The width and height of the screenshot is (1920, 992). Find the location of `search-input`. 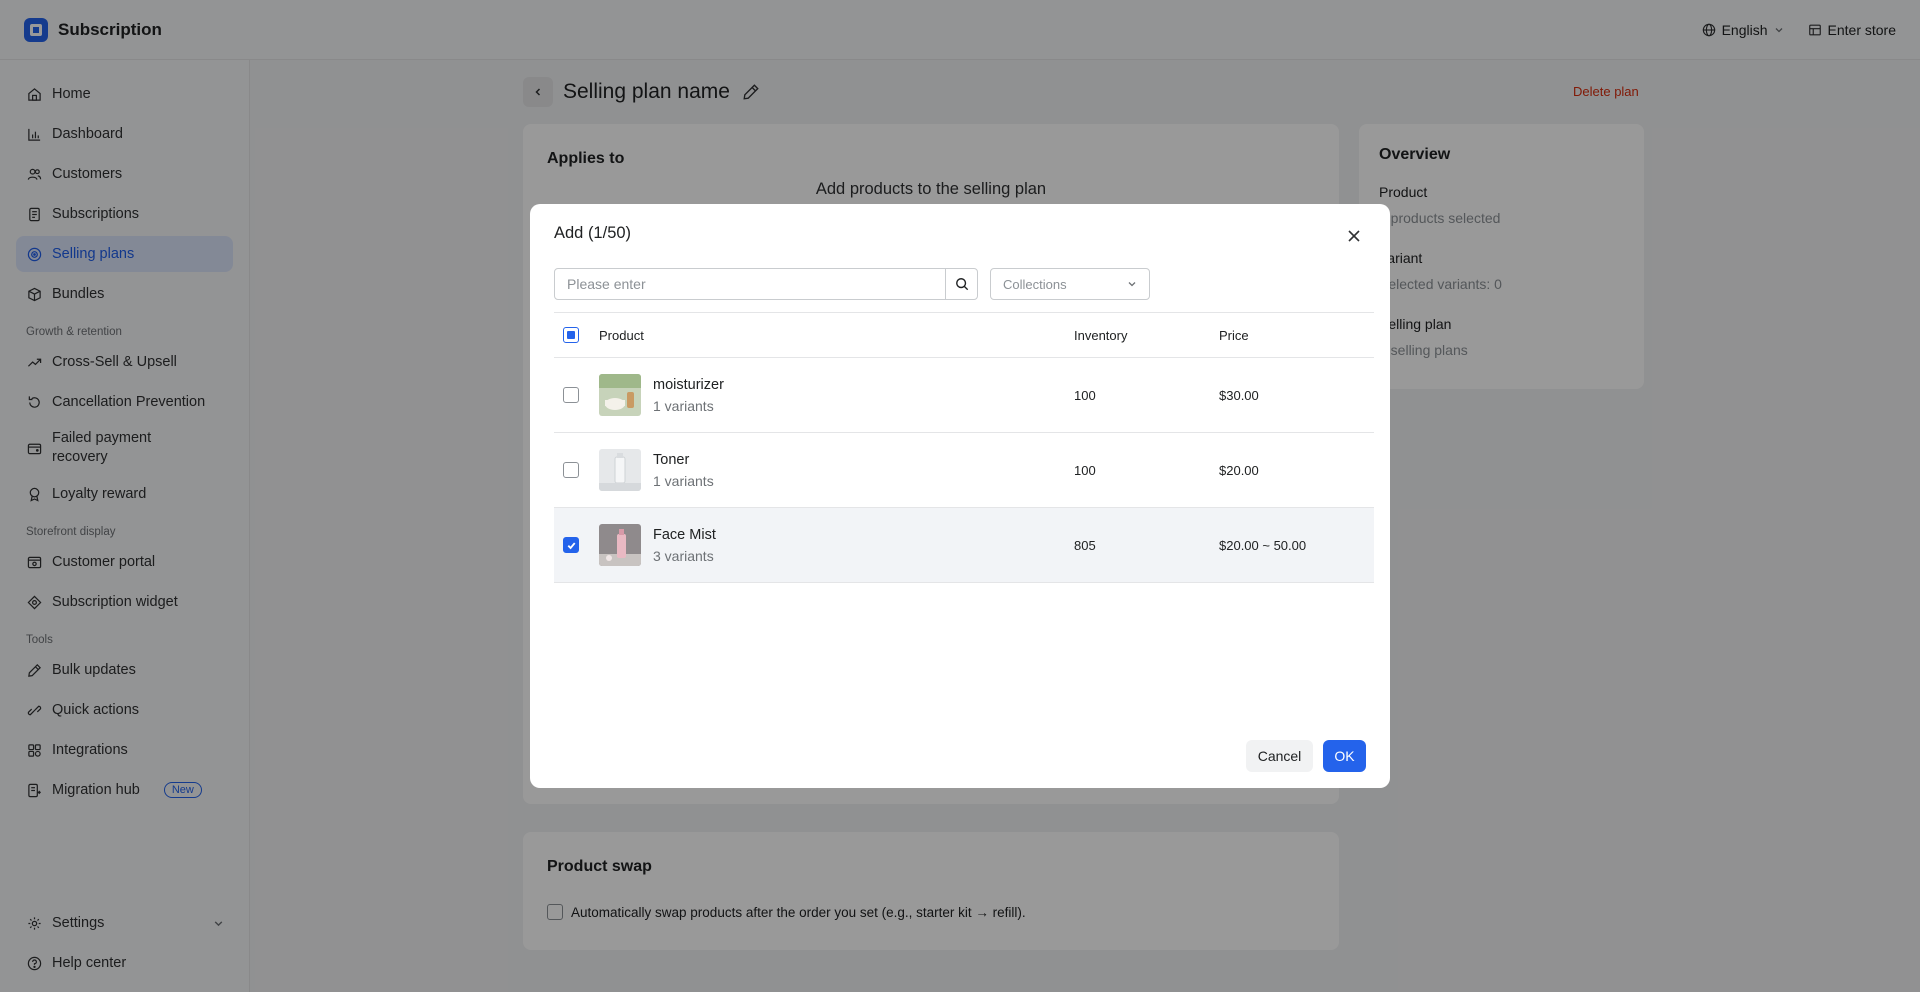

search-input is located at coordinates (750, 284).